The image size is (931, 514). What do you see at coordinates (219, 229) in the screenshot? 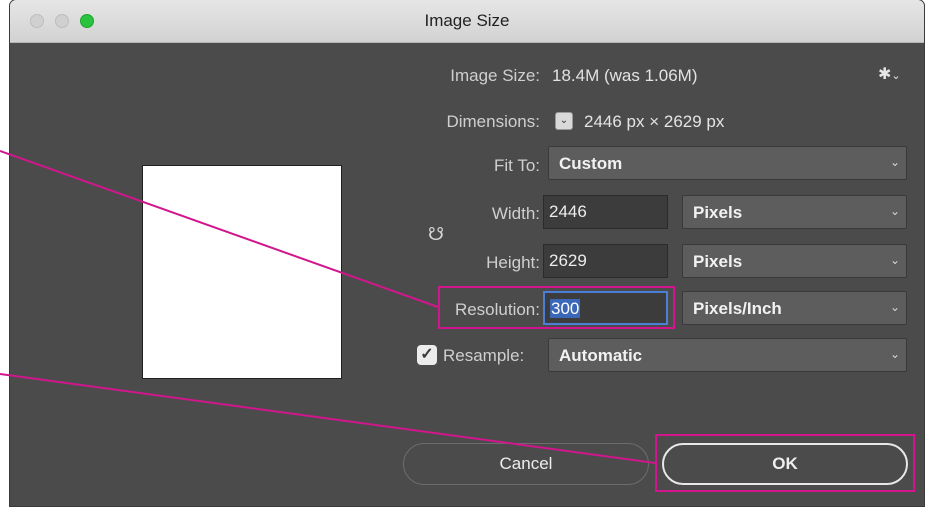
I see `resolution-callout-line` at bounding box center [219, 229].